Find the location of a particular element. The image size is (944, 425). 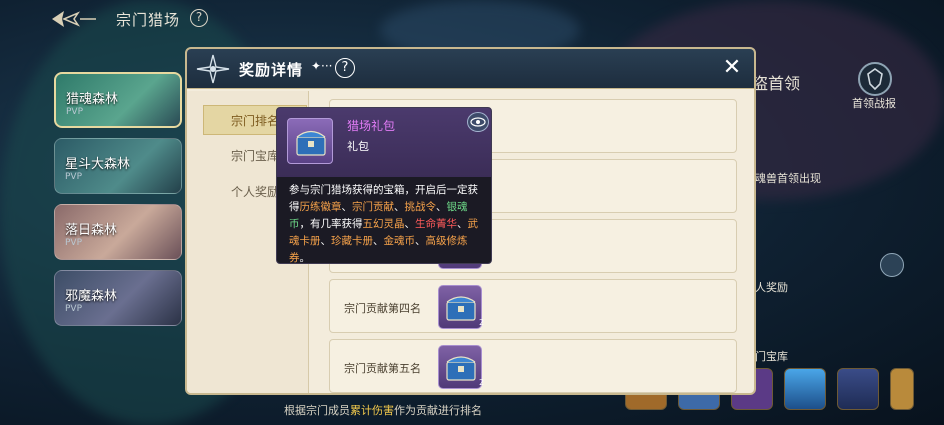

sparkle-icon: ✦··· is located at coordinates (322, 66).